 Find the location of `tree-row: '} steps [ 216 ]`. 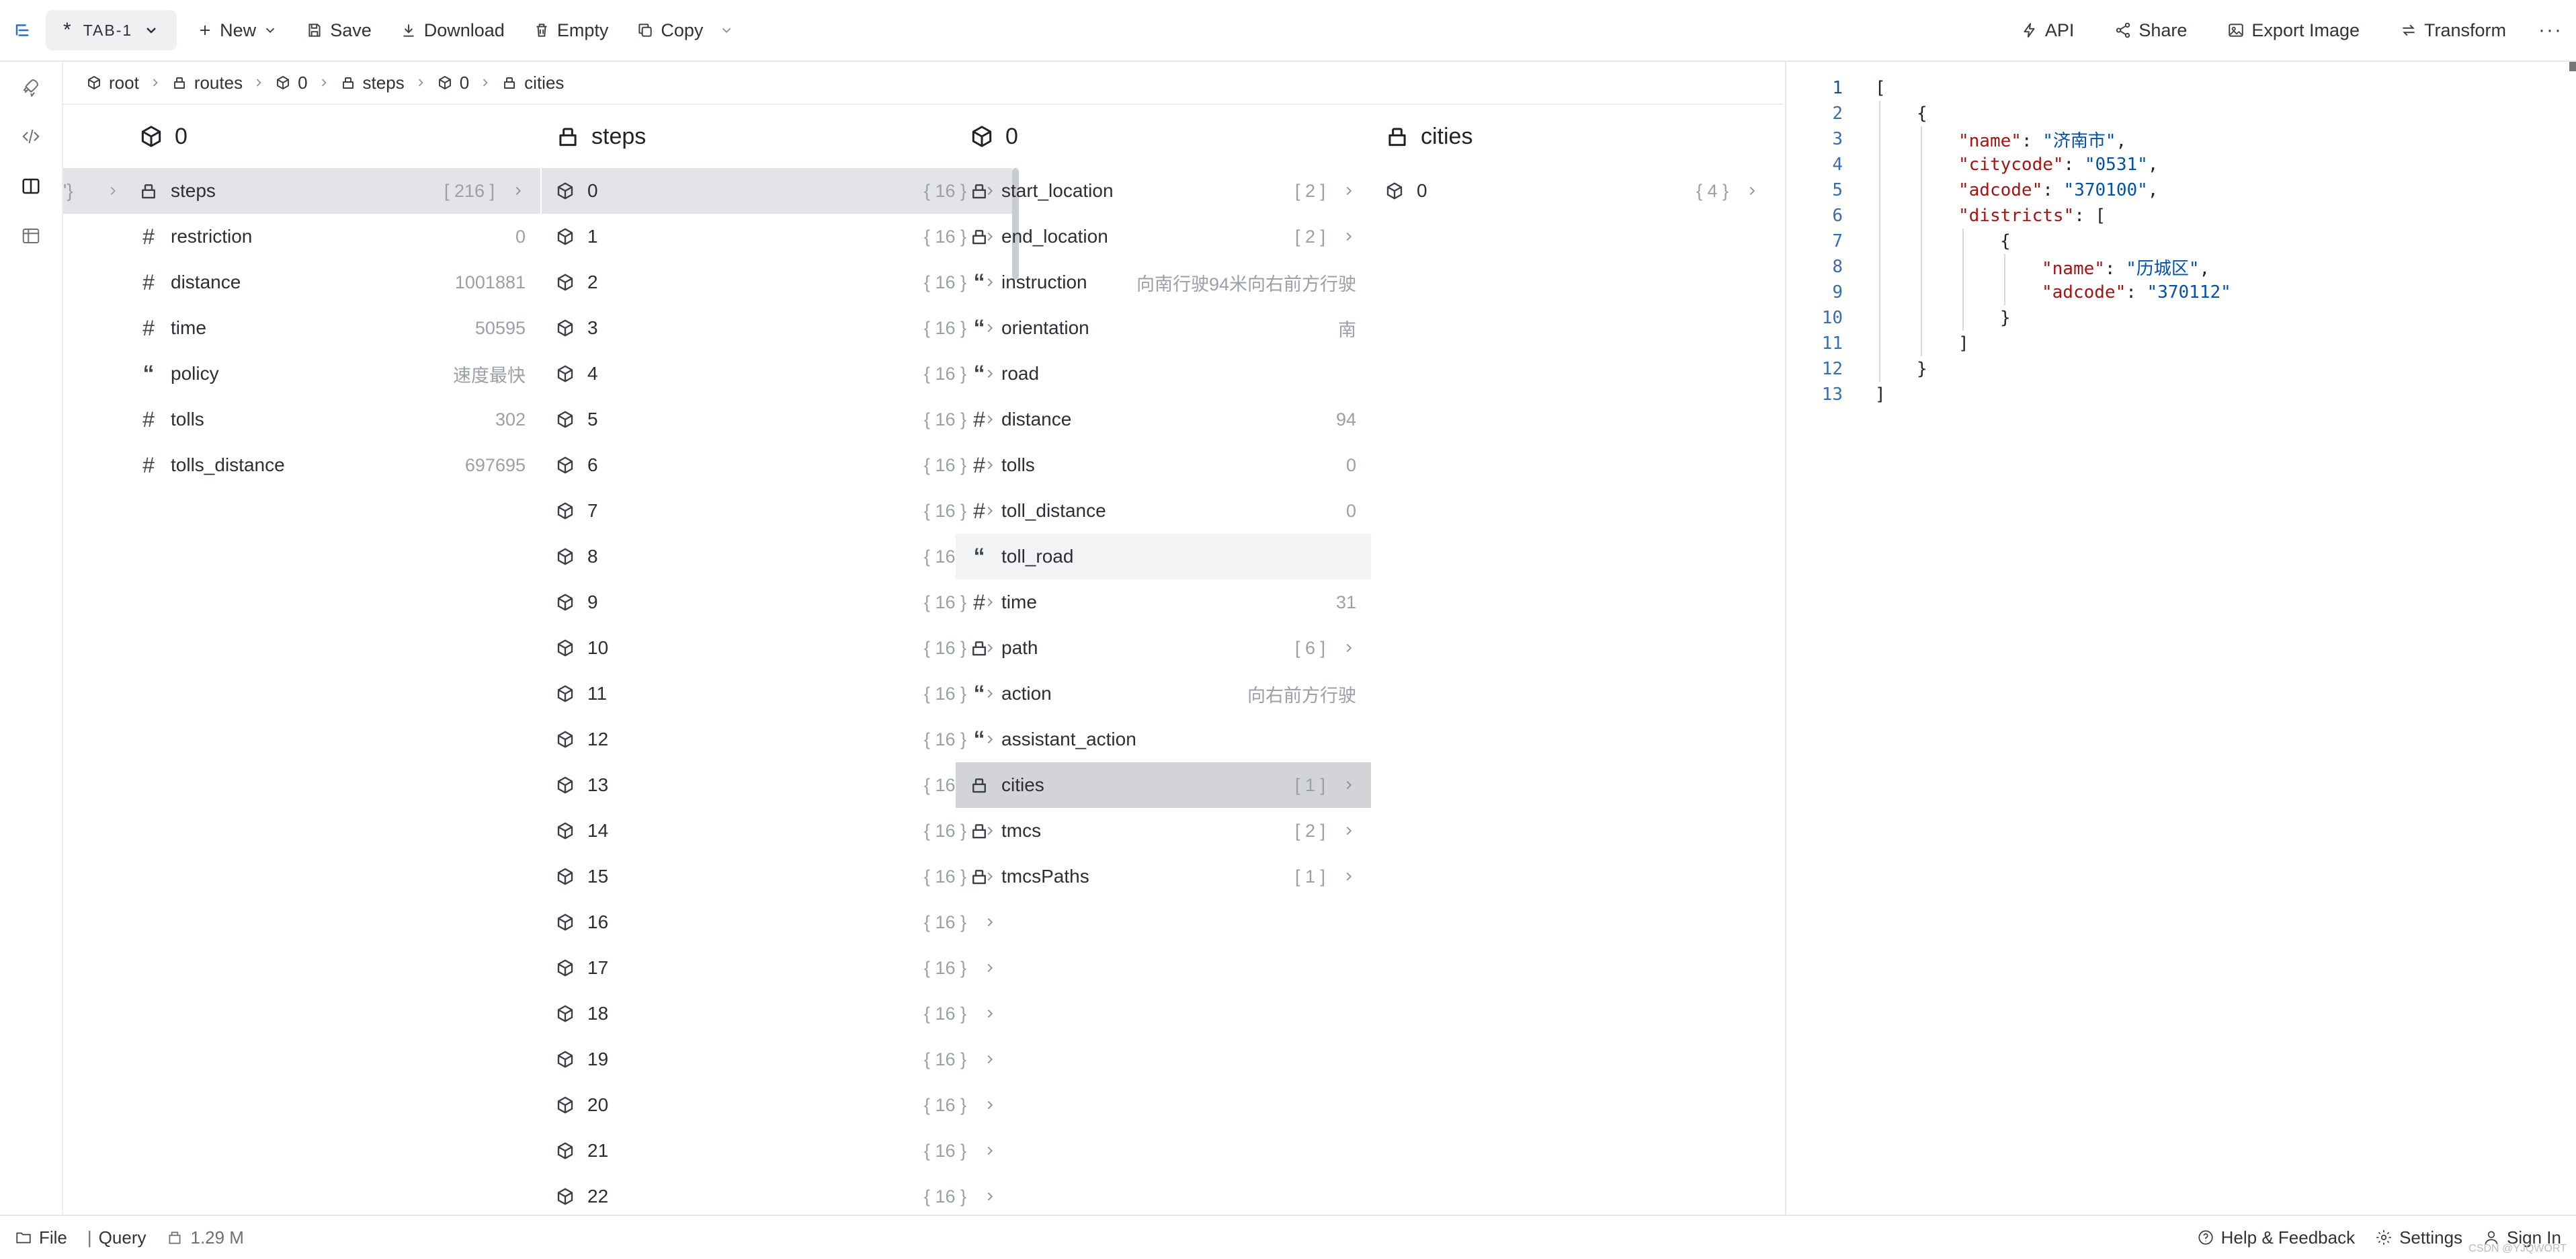

tree-row: '} steps [ 216 ] is located at coordinates (301, 191).